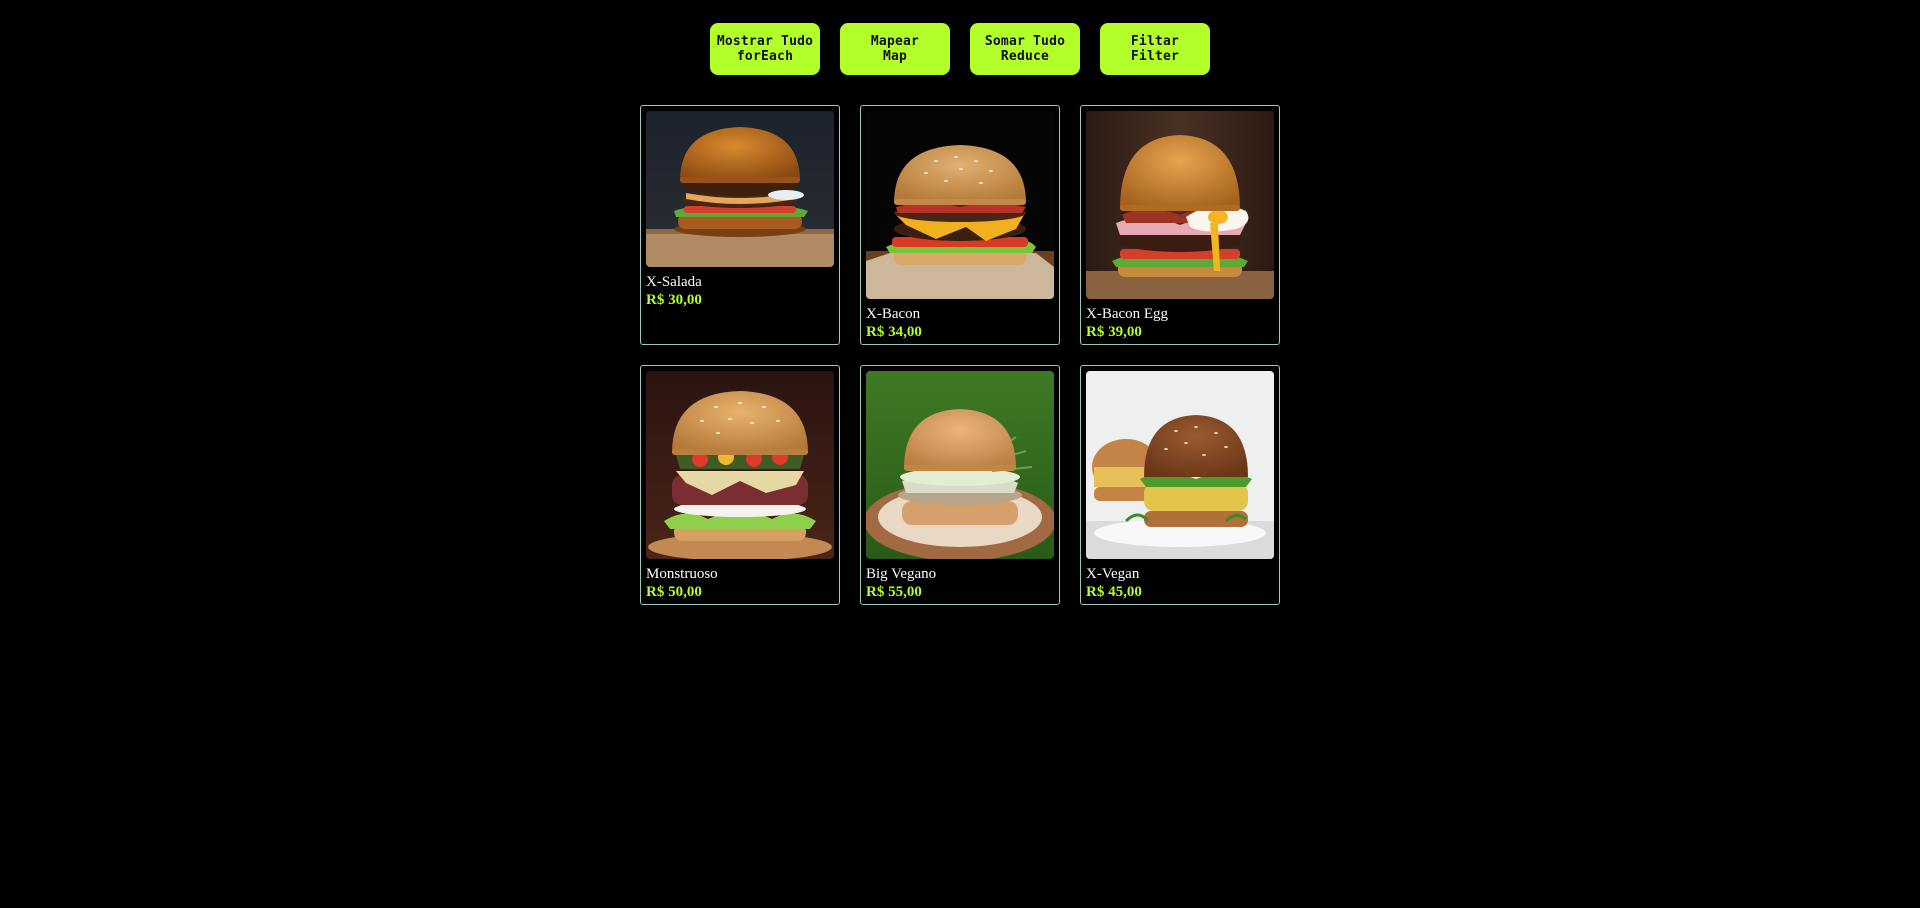  I want to click on product-card: X-Bacon R$ 34,00, so click(960, 225).